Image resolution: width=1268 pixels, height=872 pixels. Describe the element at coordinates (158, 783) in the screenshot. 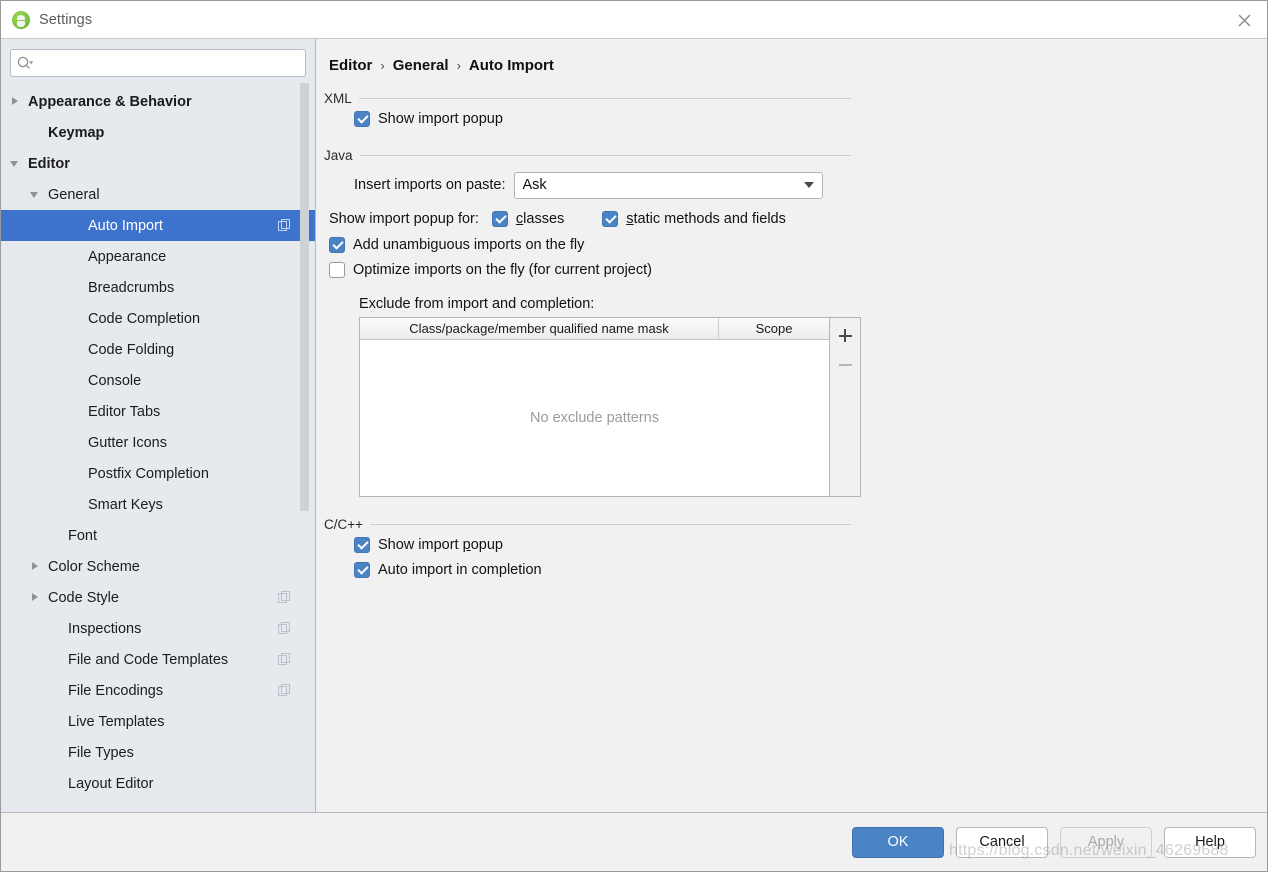

I see `sidebar-item-layout-editor: Layout Editor` at that location.